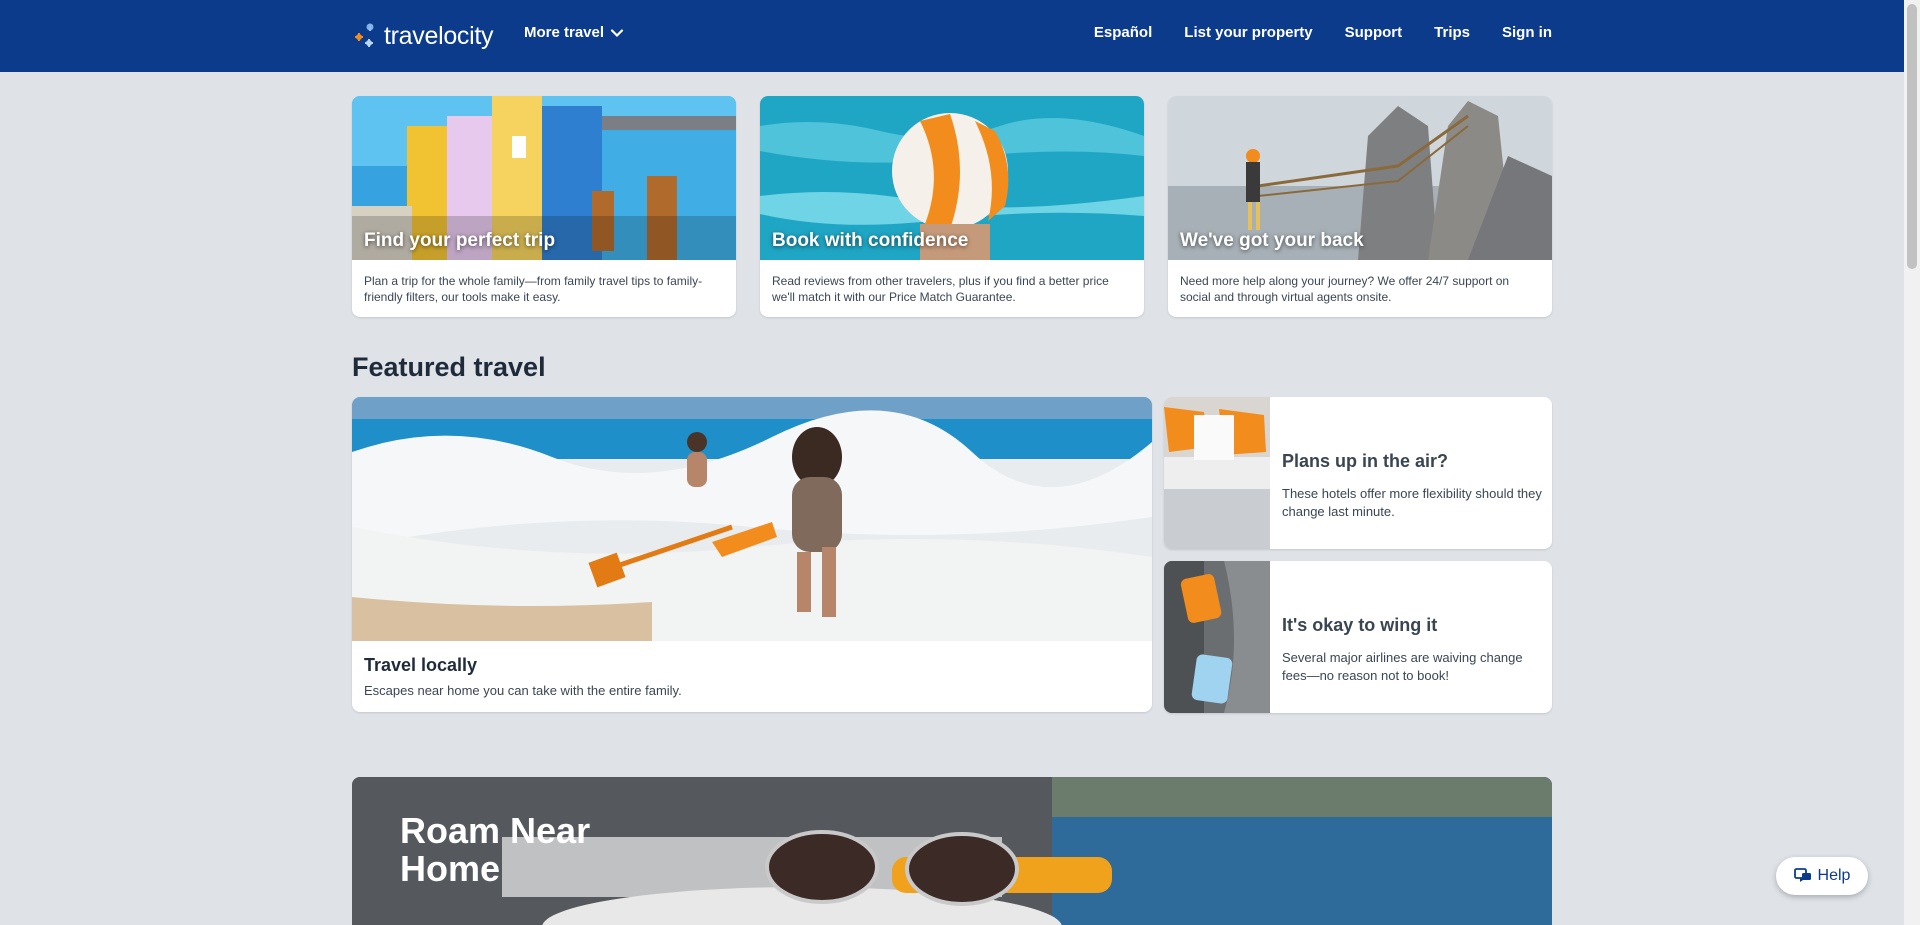 This screenshot has height=925, width=1920. Describe the element at coordinates (752, 519) in the screenshot. I see `beach-kids-image` at that location.